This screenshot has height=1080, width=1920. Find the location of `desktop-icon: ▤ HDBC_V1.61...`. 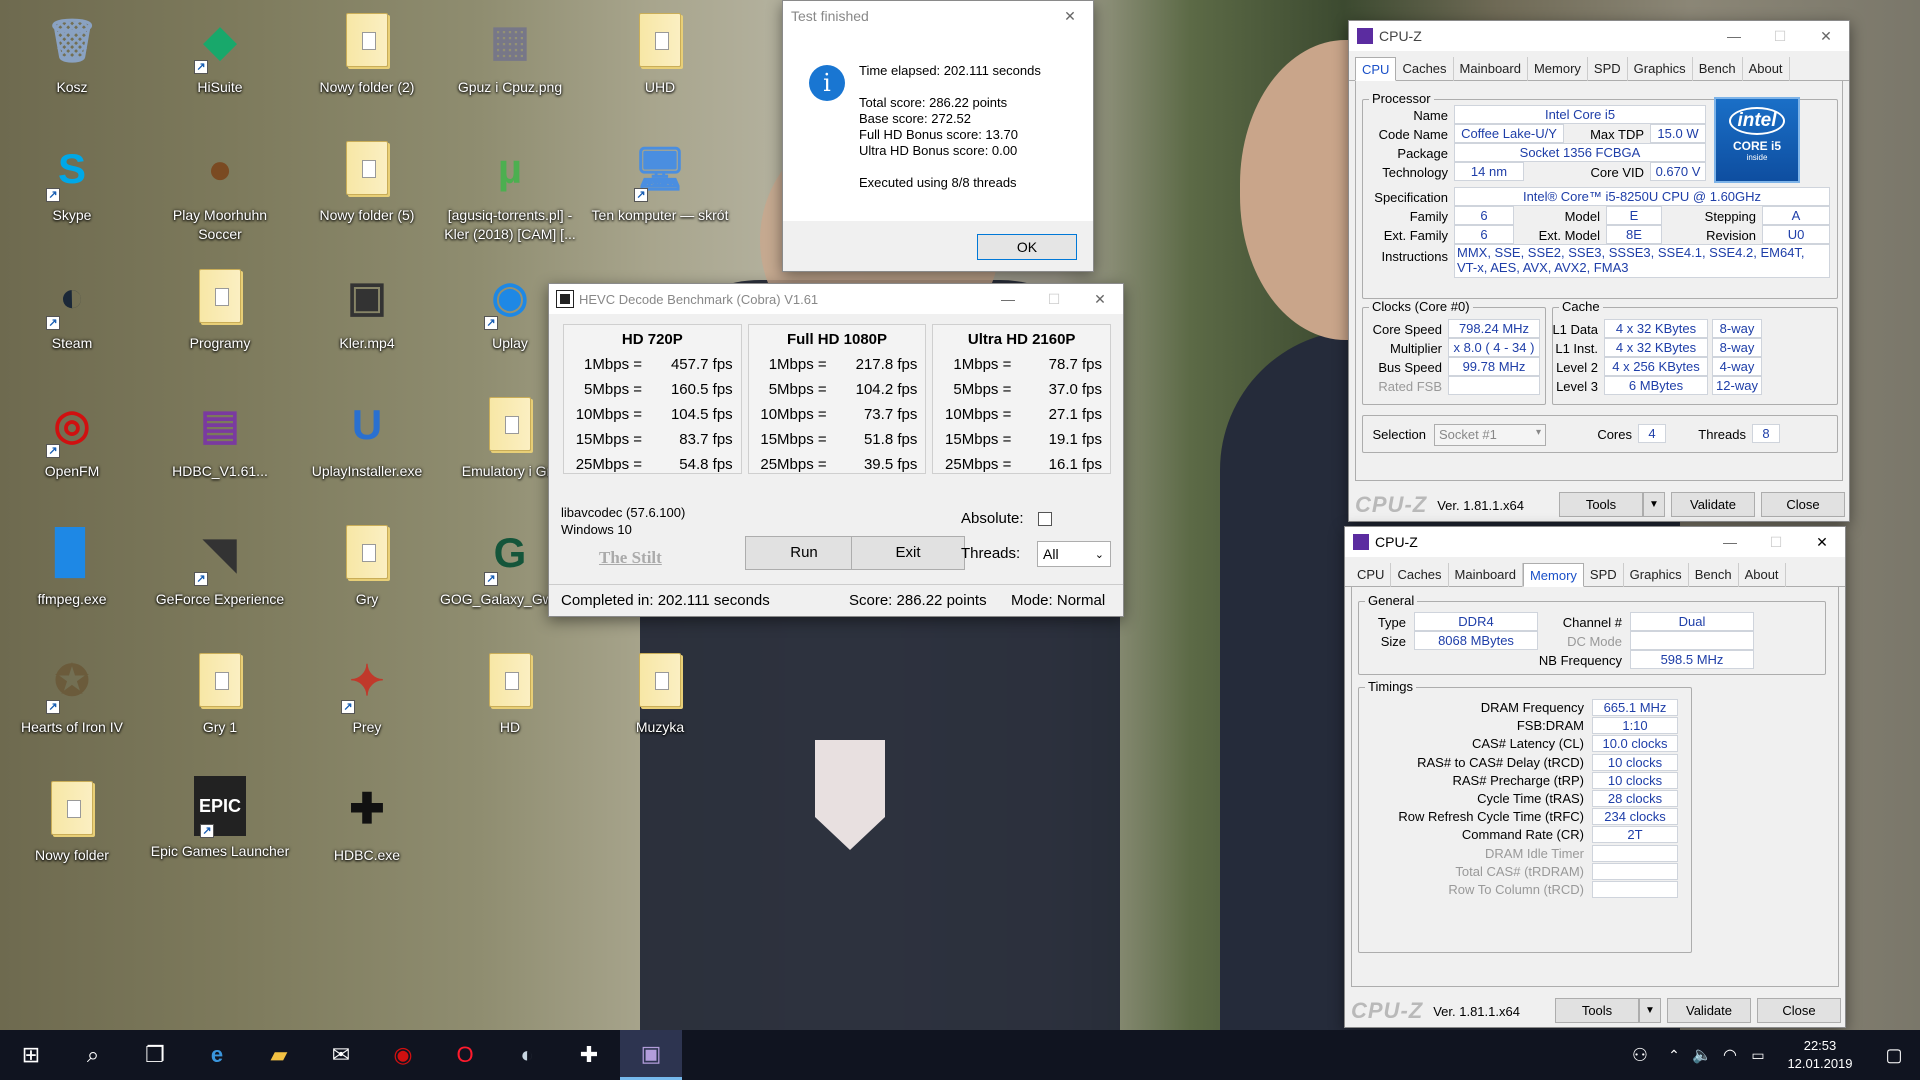

desktop-icon: ▤ HDBC_V1.61... is located at coordinates (220, 448).